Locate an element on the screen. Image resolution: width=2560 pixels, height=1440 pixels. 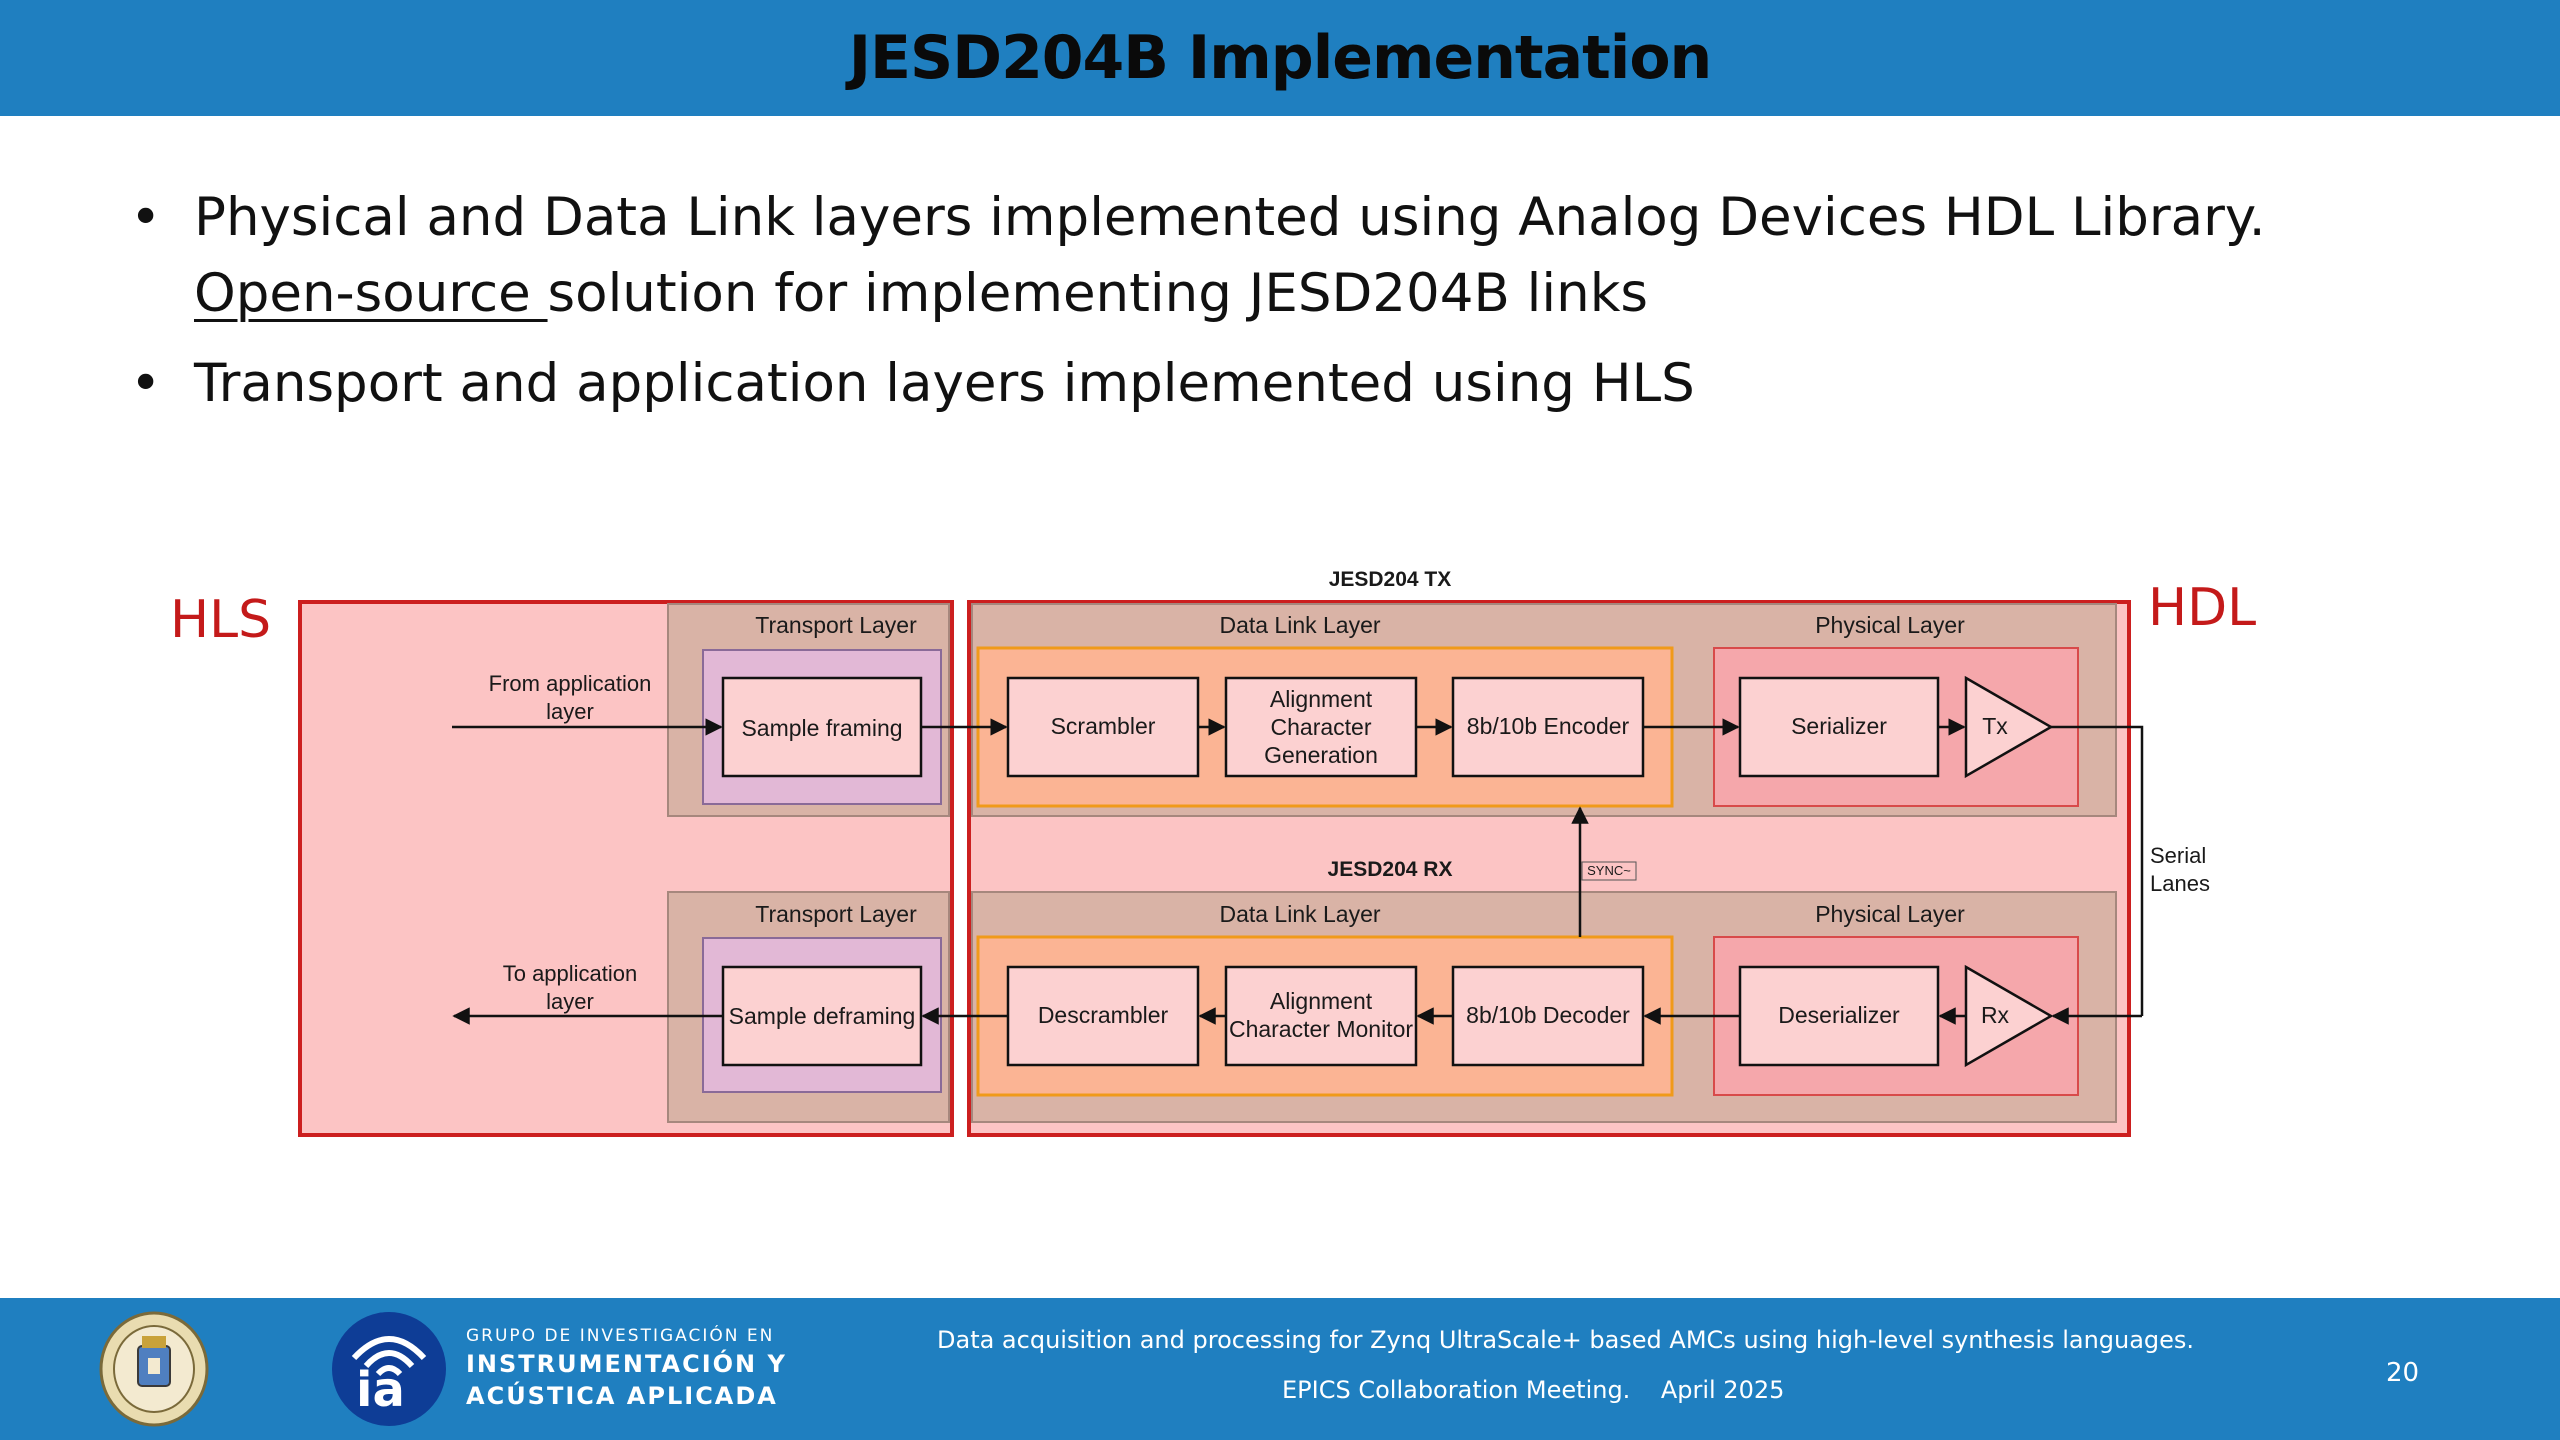
rx-title: JESD204 RX is located at coordinates (1390, 869).